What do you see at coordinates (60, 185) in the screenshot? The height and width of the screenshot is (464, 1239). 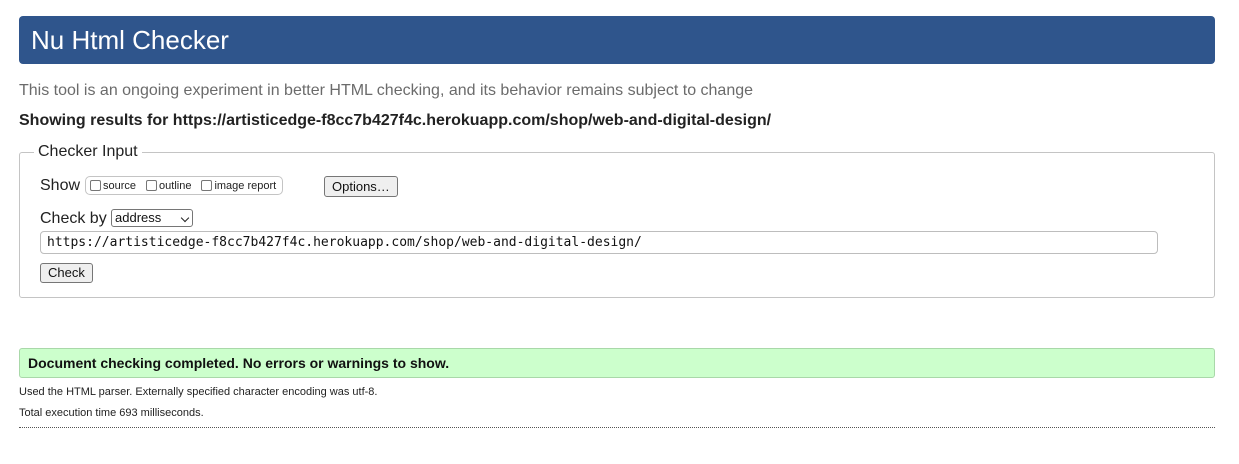 I see `show-label: Show` at bounding box center [60, 185].